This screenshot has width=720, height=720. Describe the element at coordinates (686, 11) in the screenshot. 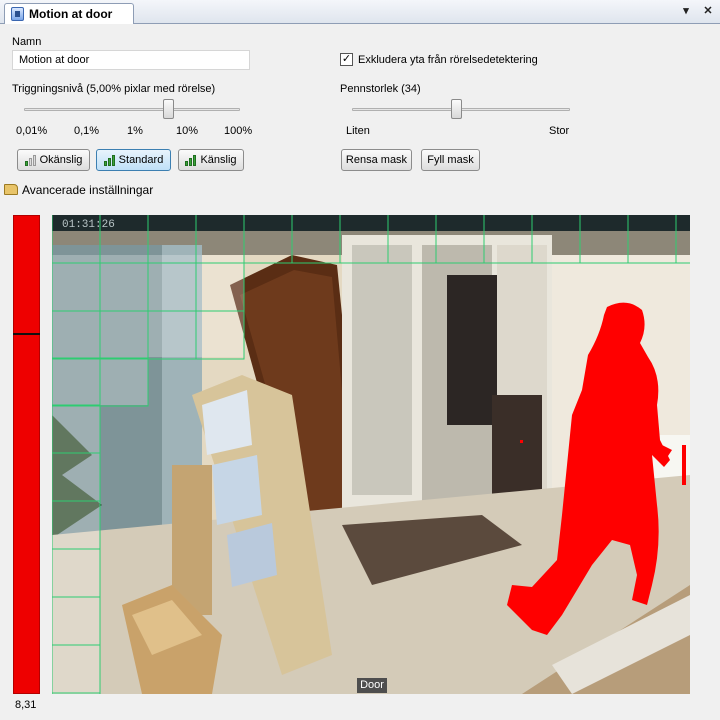

I see `dropdown-arrow-icon: ▾` at that location.